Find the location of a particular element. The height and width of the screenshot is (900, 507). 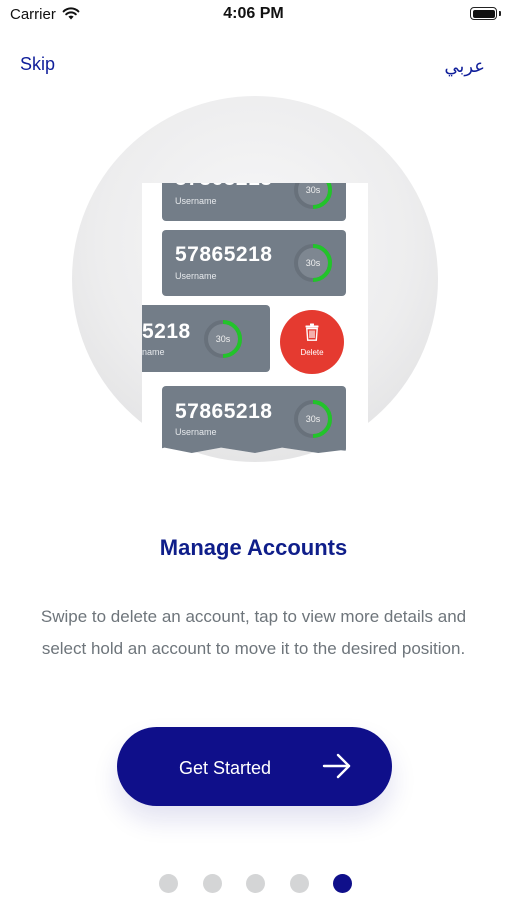

page-indicator is located at coordinates (253, 884).